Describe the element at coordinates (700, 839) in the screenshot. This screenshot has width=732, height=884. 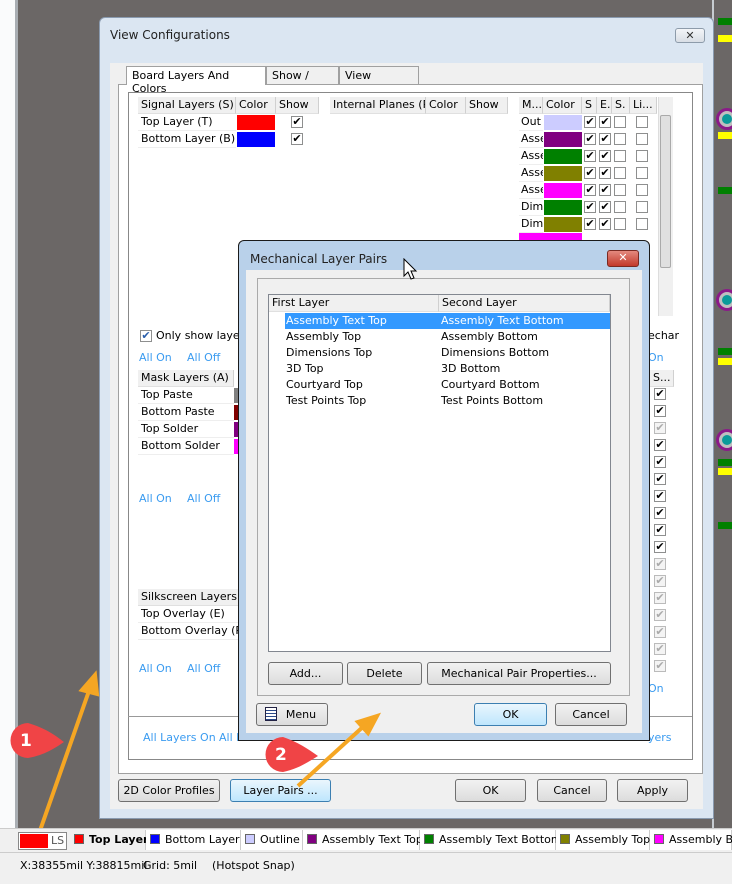
I see `layer-tab-label: Assembly Bo` at that location.